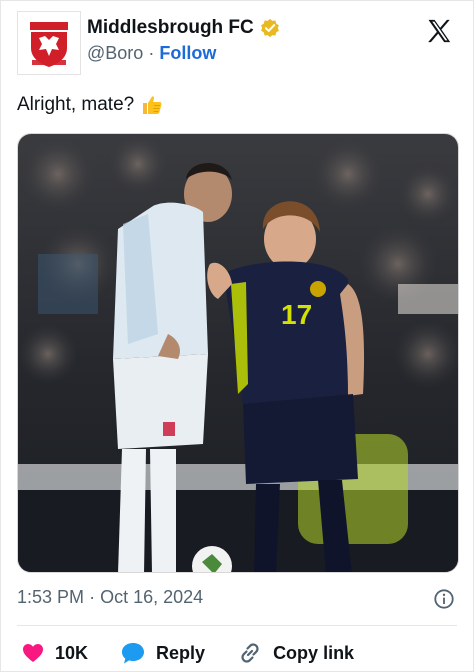 This screenshot has width=474, height=672. What do you see at coordinates (115, 53) in the screenshot?
I see `account-handle: @Boro` at bounding box center [115, 53].